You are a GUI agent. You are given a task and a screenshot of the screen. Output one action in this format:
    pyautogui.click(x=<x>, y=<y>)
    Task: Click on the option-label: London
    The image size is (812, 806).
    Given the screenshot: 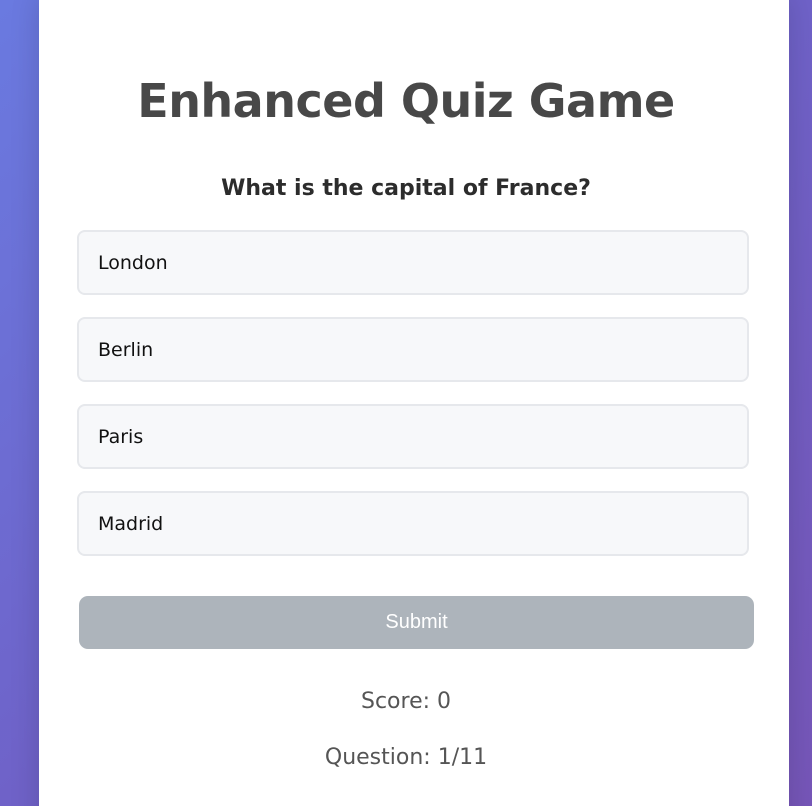 What is the action you would take?
    pyautogui.click(x=133, y=262)
    